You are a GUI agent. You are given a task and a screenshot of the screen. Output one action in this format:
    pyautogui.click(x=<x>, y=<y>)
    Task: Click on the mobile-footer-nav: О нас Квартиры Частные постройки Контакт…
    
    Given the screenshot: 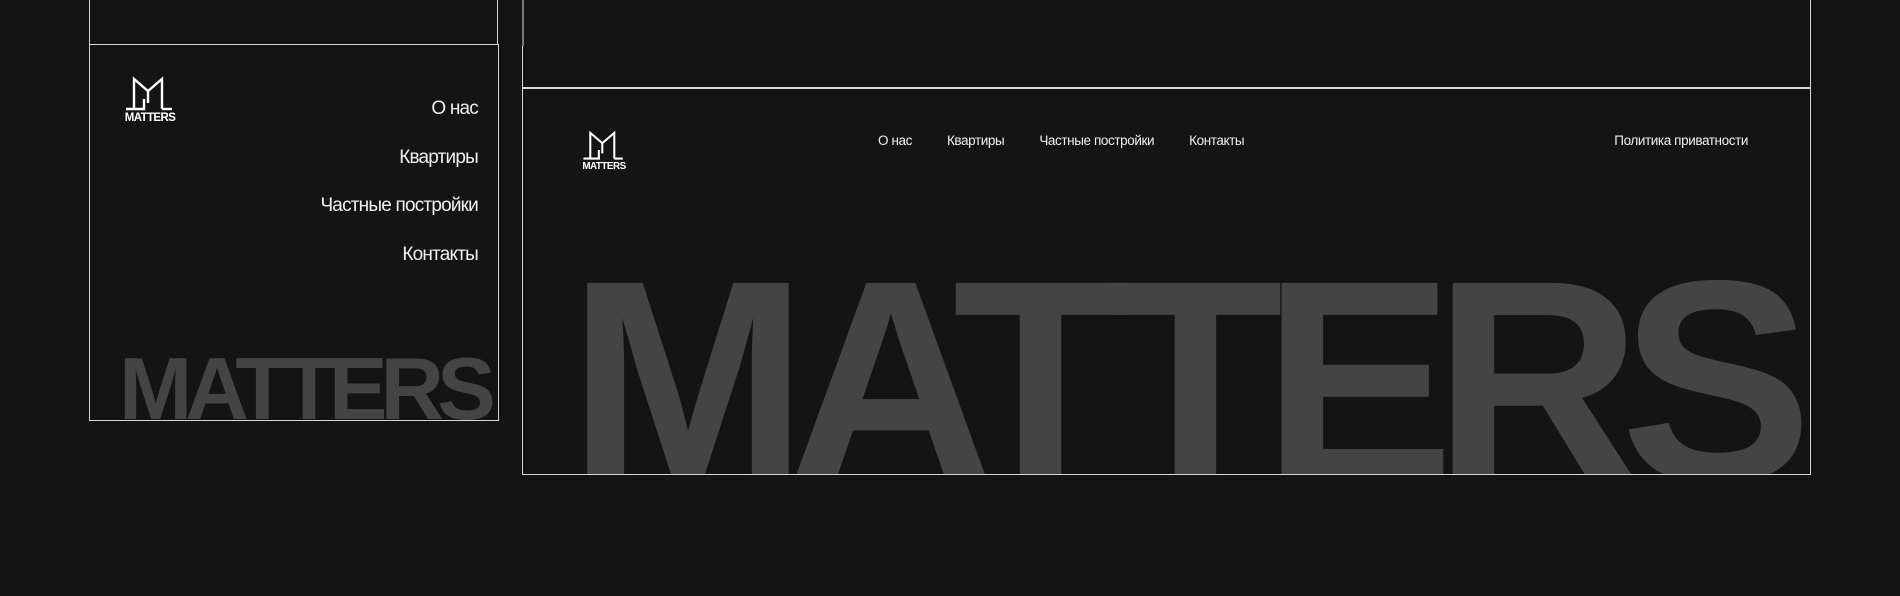 What is the action you would take?
    pyautogui.click(x=399, y=182)
    